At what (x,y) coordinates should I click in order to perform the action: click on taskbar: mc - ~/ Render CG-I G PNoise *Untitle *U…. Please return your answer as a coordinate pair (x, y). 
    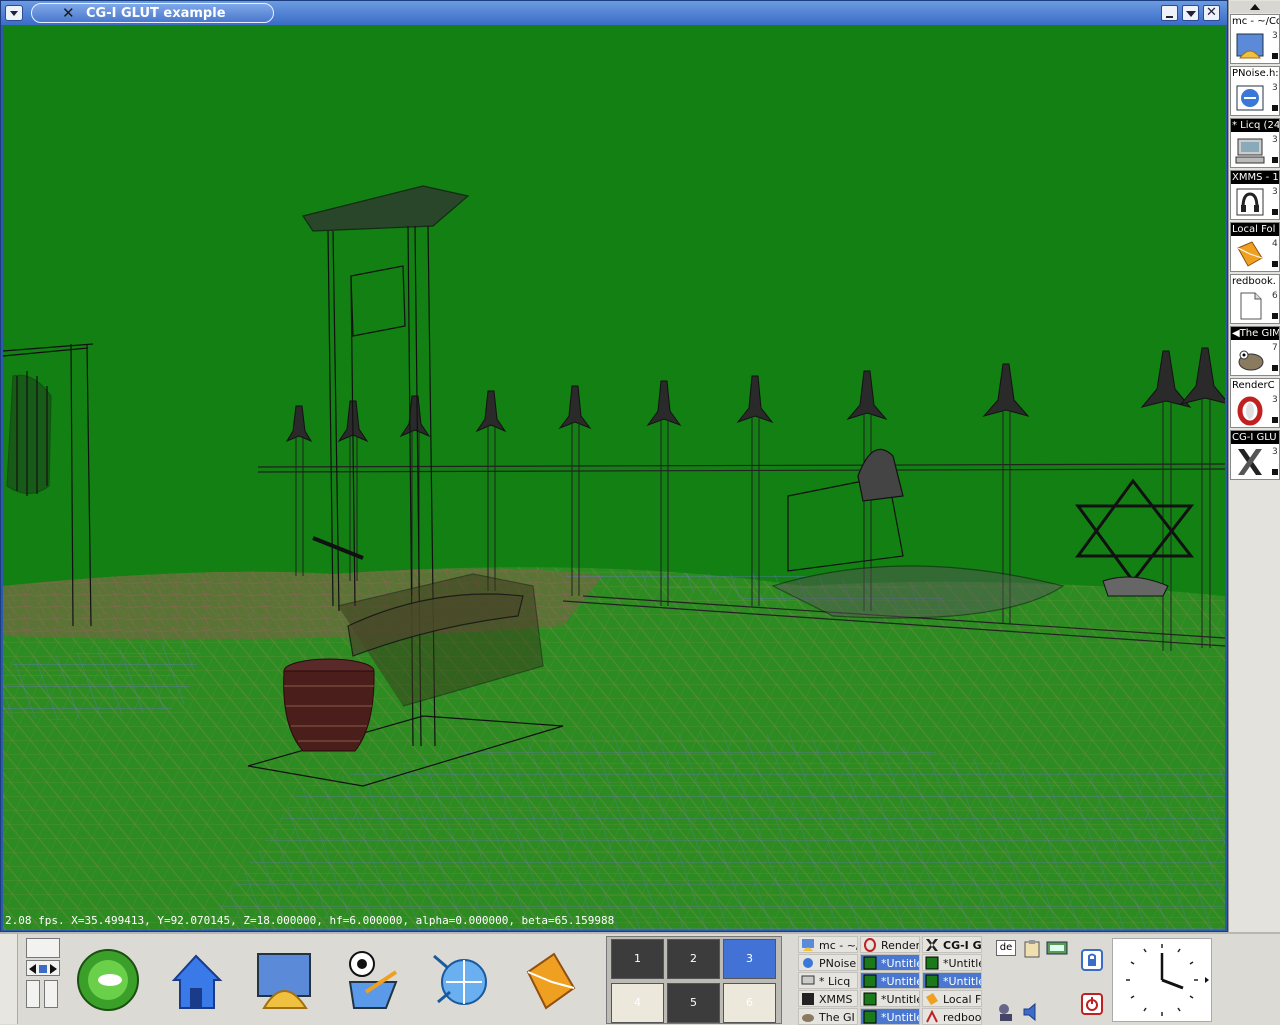
    Looking at the image, I should click on (893, 980).